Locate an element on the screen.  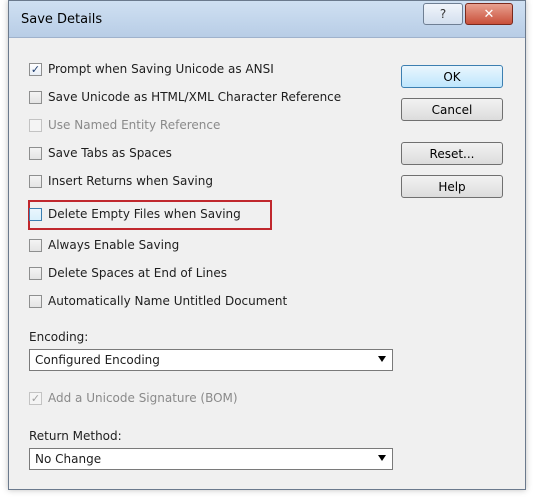
return-method-label: Return Method: is located at coordinates (75, 436).